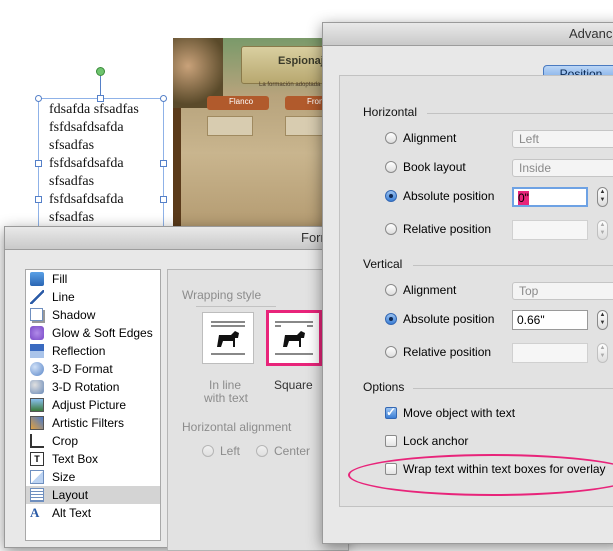 The height and width of the screenshot is (551, 613). I want to click on tab-frontal-label: Fron, so click(315, 101).